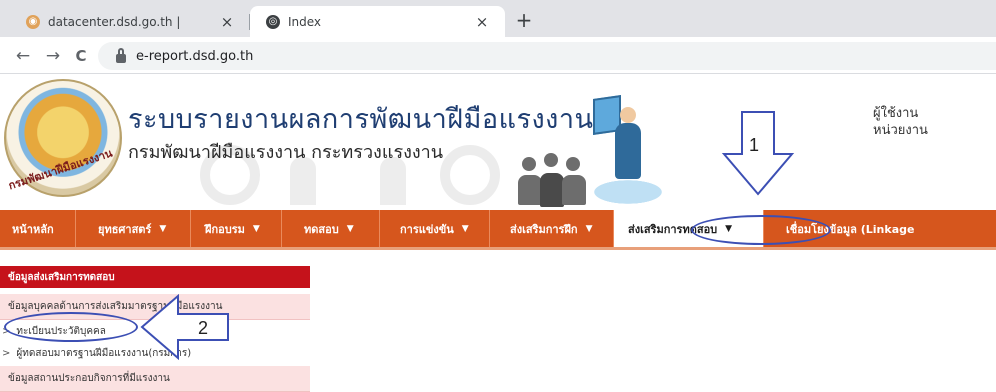 Image resolution: width=996 pixels, height=392 pixels. I want to click on annotation-step-1: 1, so click(754, 145).